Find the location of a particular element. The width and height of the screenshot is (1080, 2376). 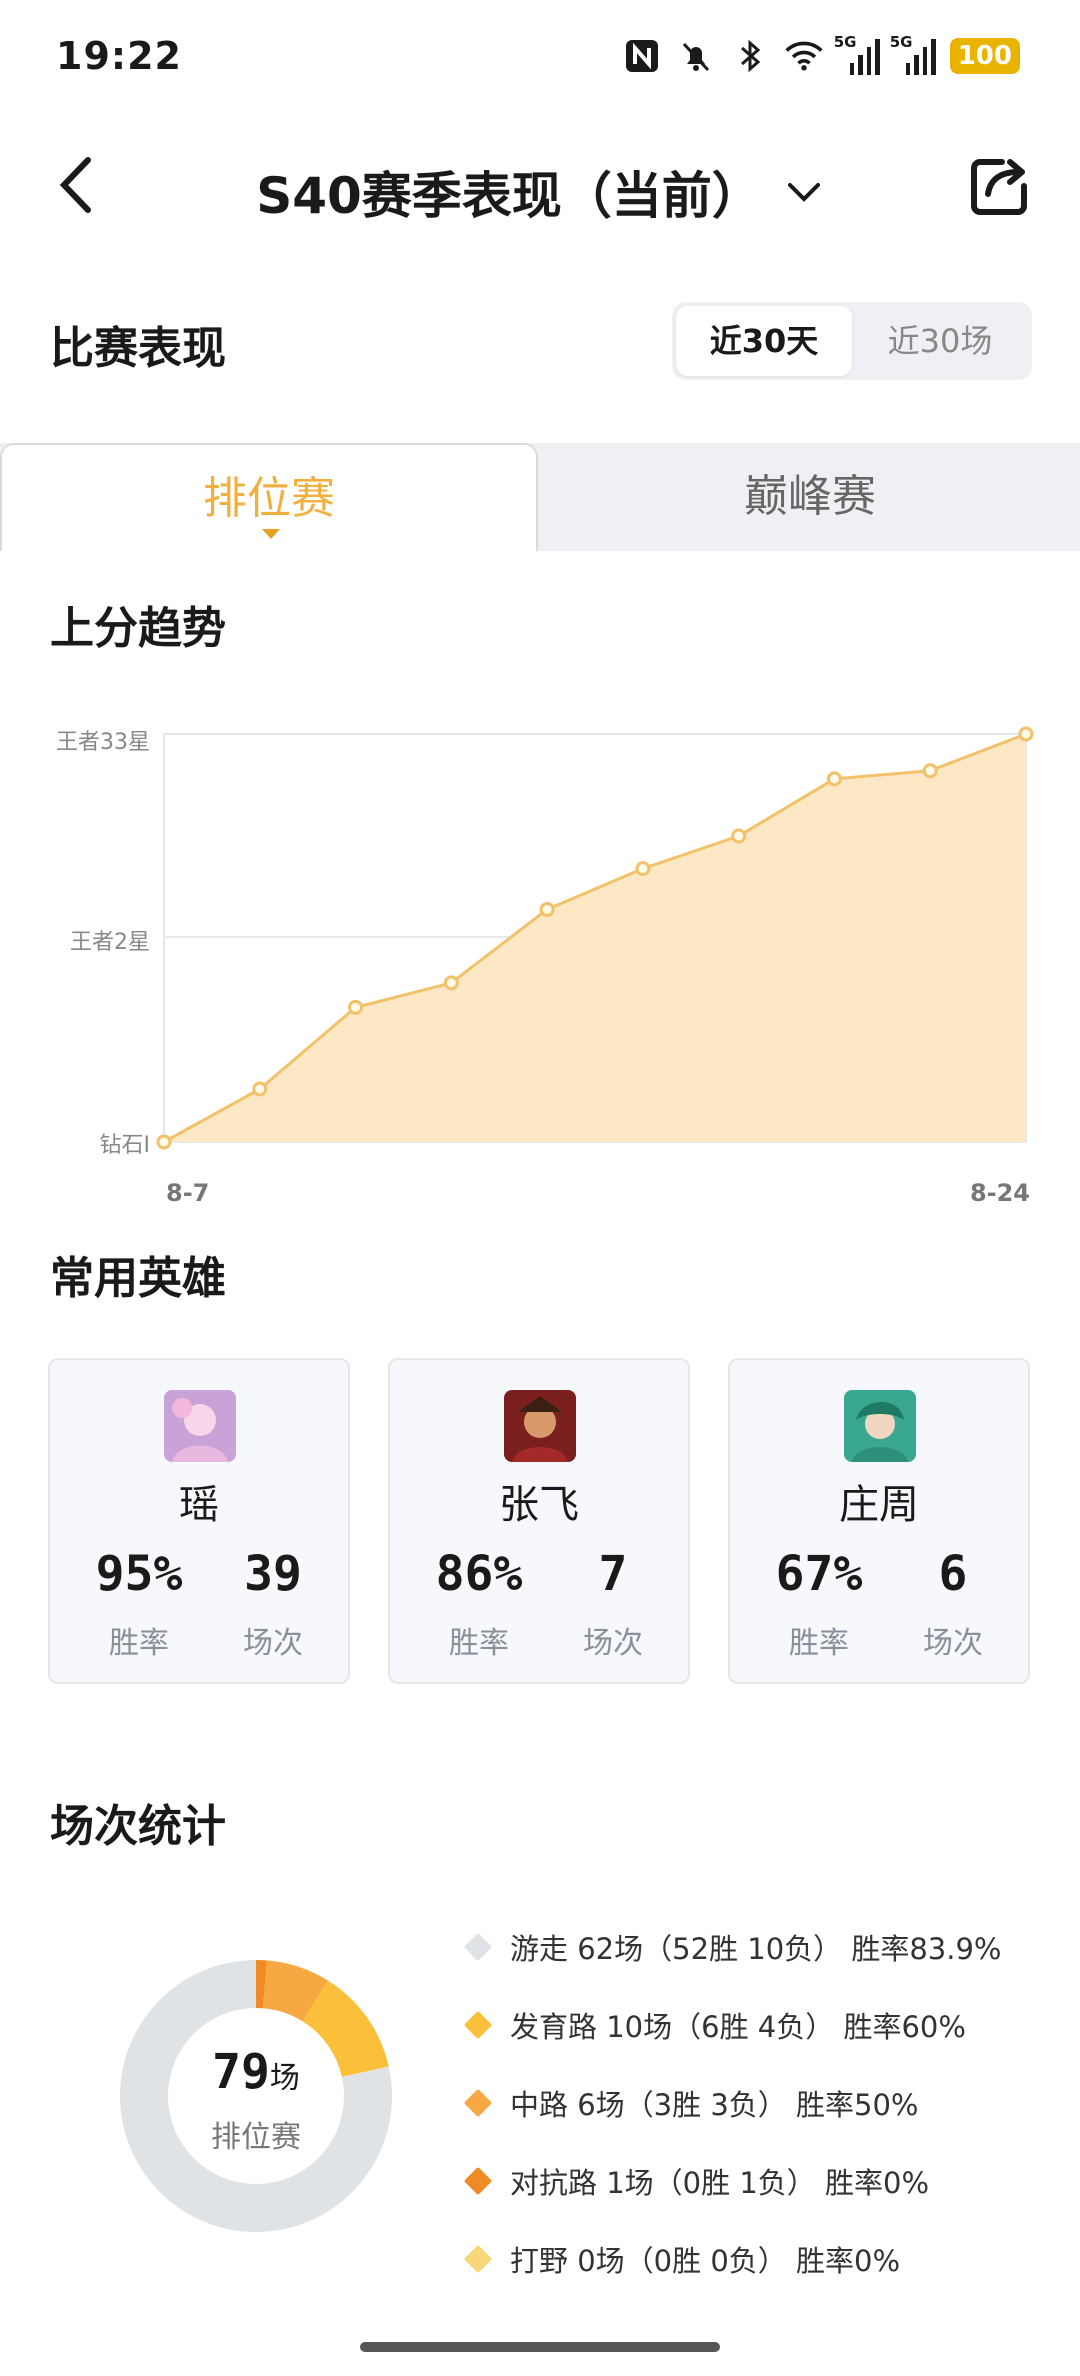

legend-text: 游走 62场（52胜 10负） 胜率83.9% is located at coordinates (756, 1949).